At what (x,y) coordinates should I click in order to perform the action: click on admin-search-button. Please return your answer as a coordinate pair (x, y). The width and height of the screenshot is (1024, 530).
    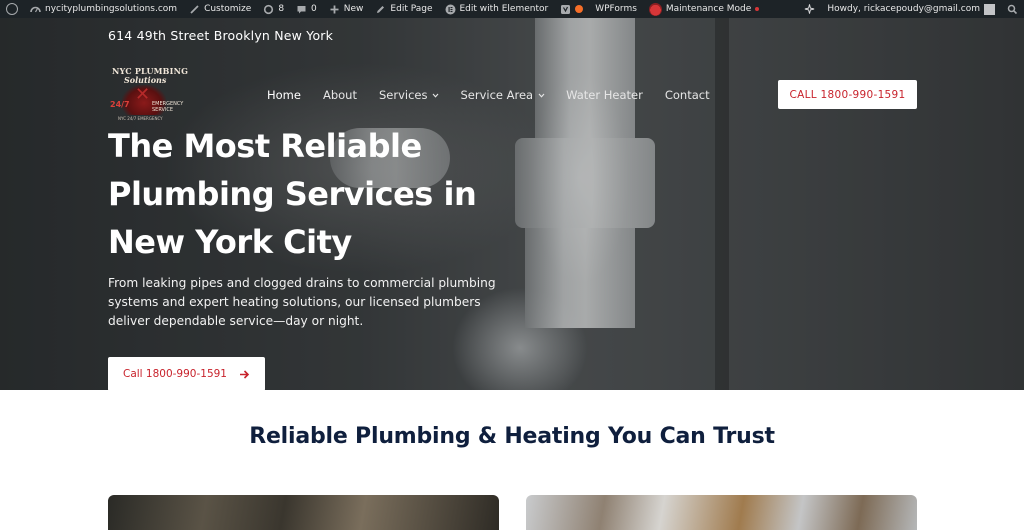
    Looking at the image, I should click on (1012, 9).